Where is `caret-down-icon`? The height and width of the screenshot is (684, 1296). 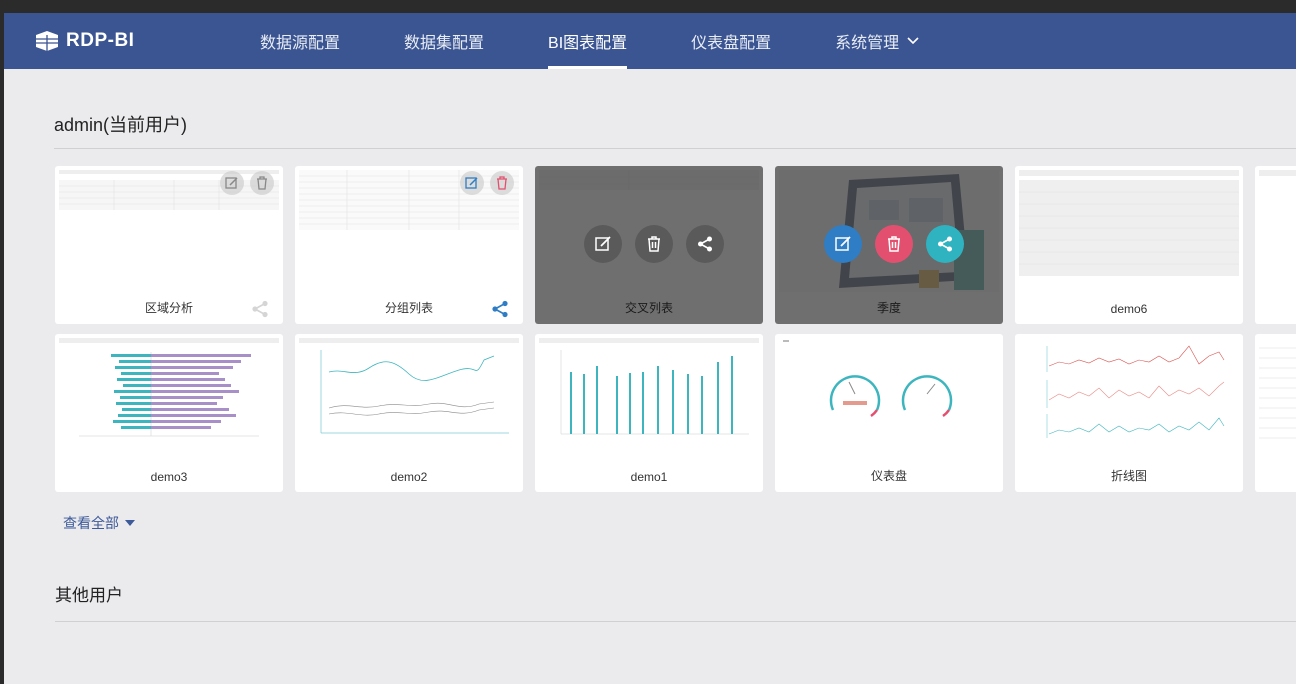 caret-down-icon is located at coordinates (130, 523).